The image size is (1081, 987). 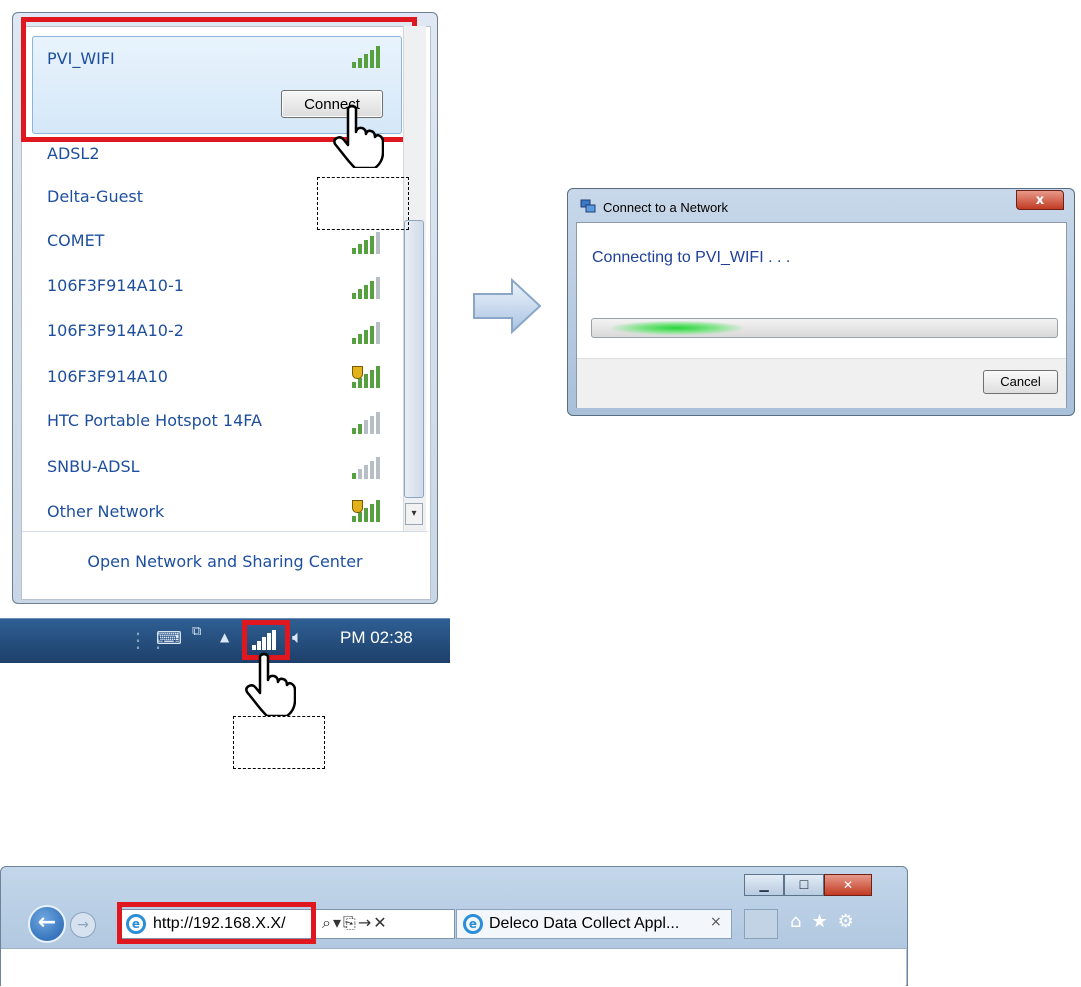 What do you see at coordinates (851, 921) in the screenshot?
I see `gear-icon: ⚙` at bounding box center [851, 921].